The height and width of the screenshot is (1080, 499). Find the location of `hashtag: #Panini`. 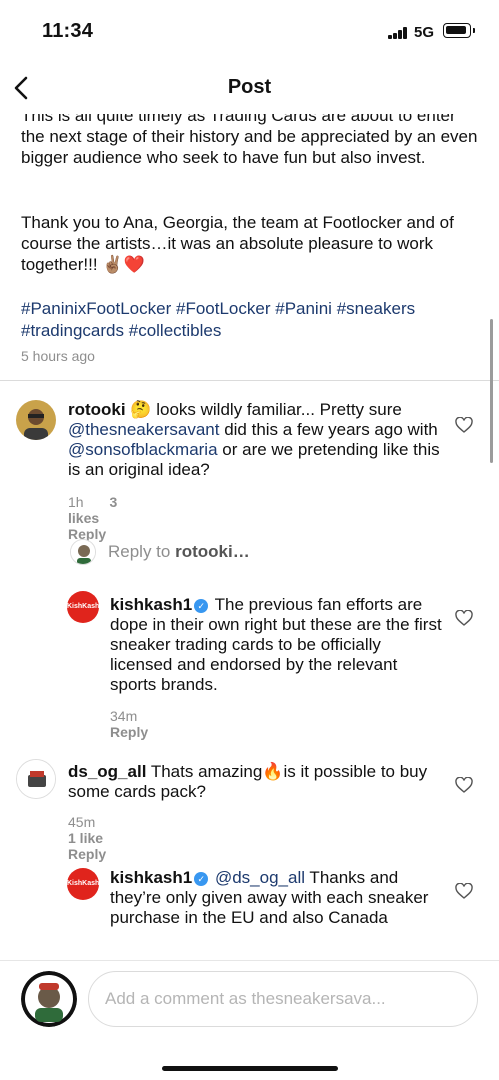

hashtag: #Panini is located at coordinates (303, 308).